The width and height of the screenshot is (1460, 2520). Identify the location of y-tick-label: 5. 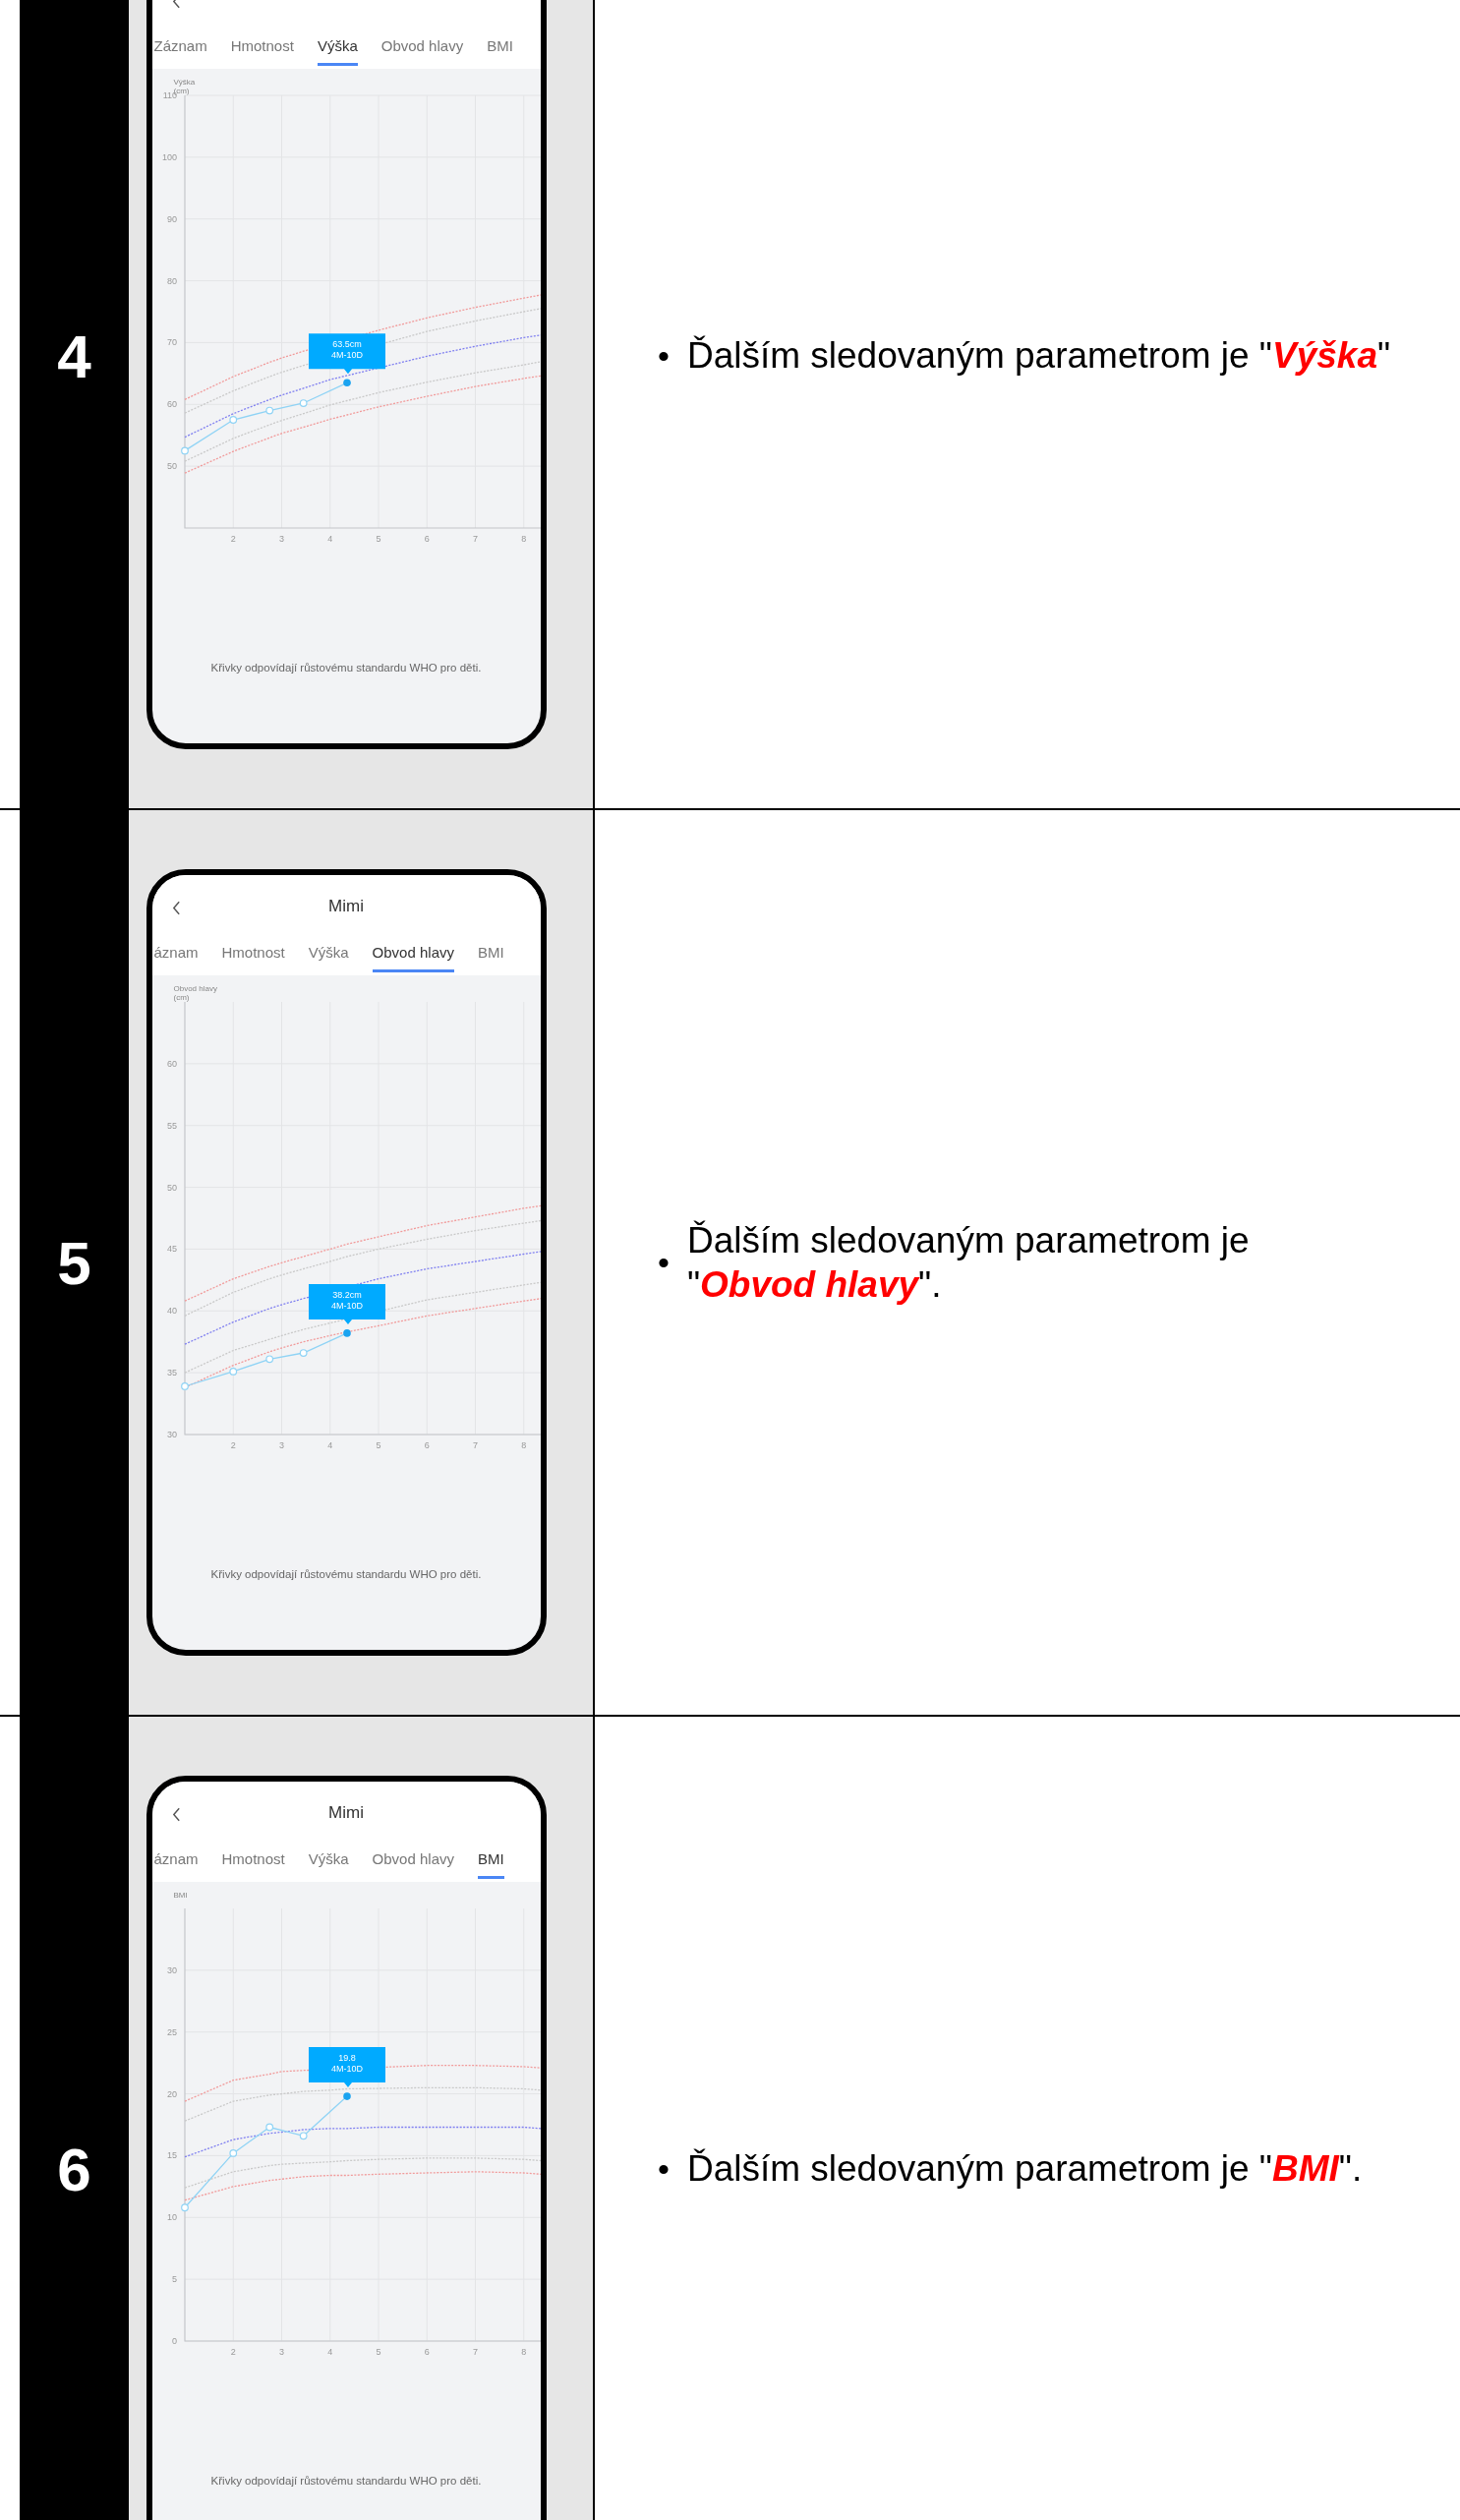
(174, 2279).